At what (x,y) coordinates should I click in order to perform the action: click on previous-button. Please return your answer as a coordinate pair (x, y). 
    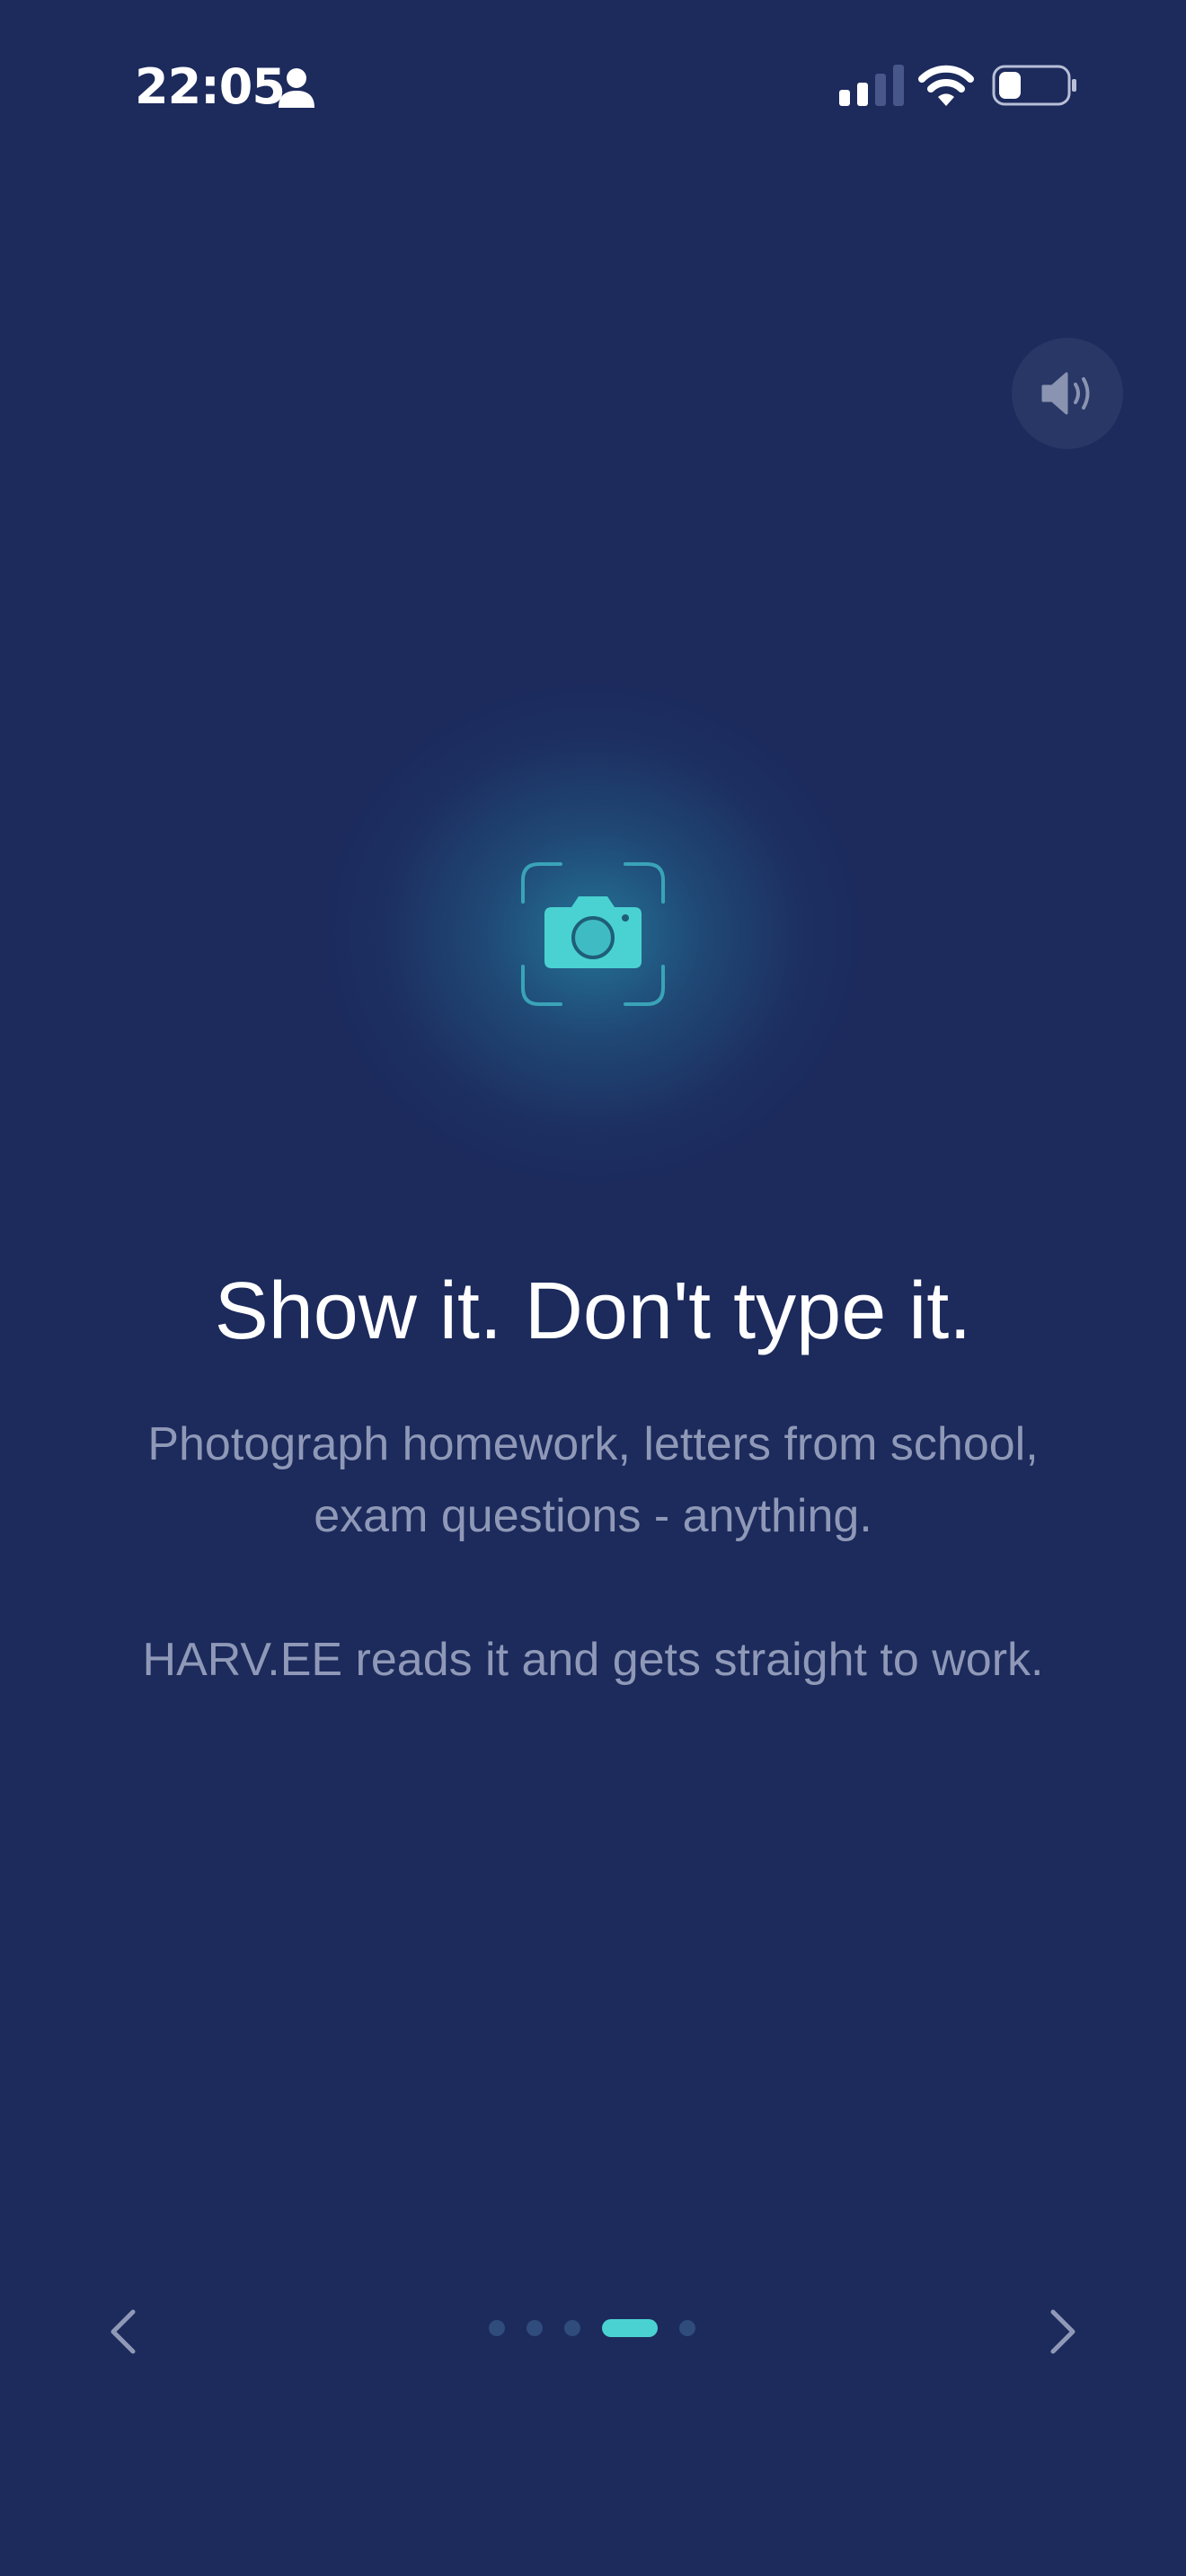
    Looking at the image, I should click on (122, 2332).